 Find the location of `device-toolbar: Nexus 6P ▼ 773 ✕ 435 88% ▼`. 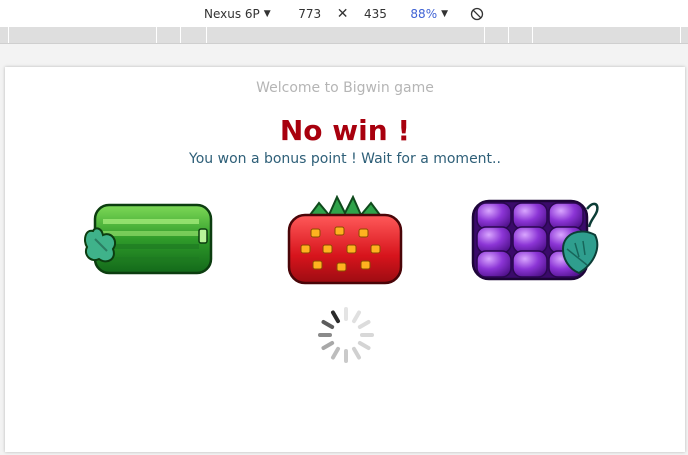

device-toolbar: Nexus 6P ▼ 773 ✕ 435 88% ▼ is located at coordinates (344, 14).